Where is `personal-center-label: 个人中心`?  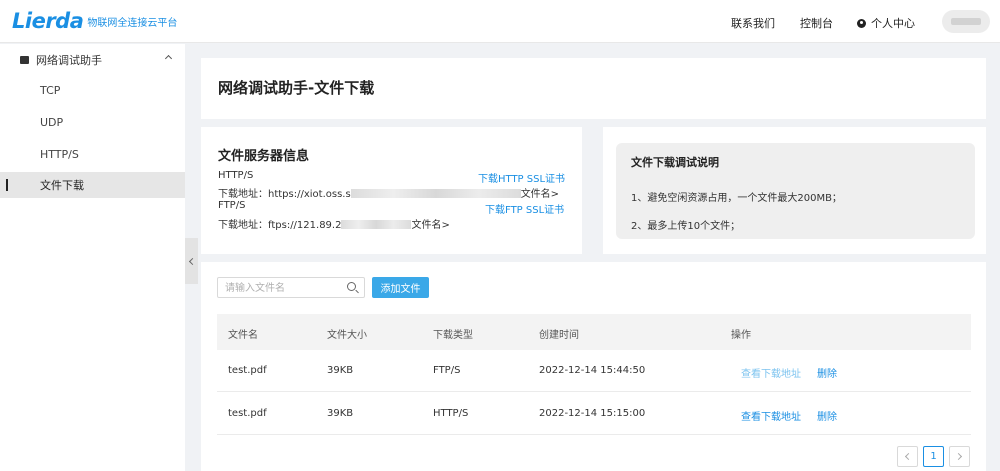
personal-center-label: 个人中心 is located at coordinates (893, 23).